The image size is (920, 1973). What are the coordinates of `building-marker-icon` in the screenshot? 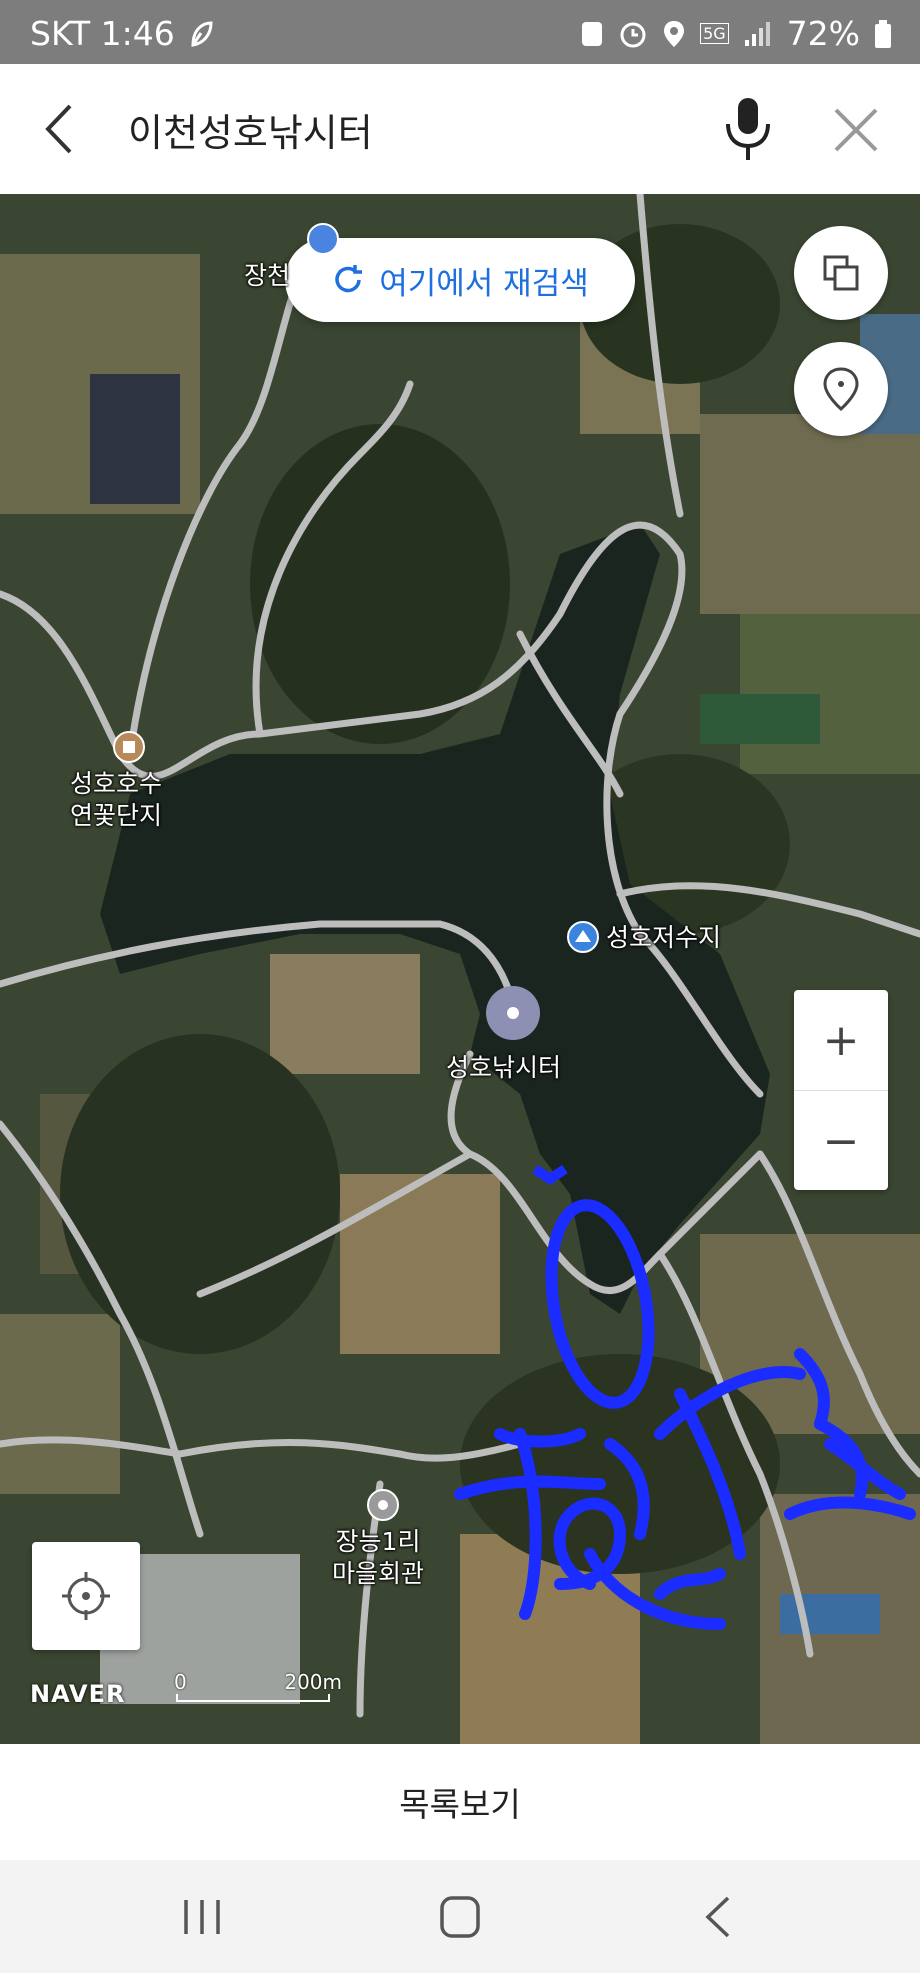 It's located at (383, 1505).